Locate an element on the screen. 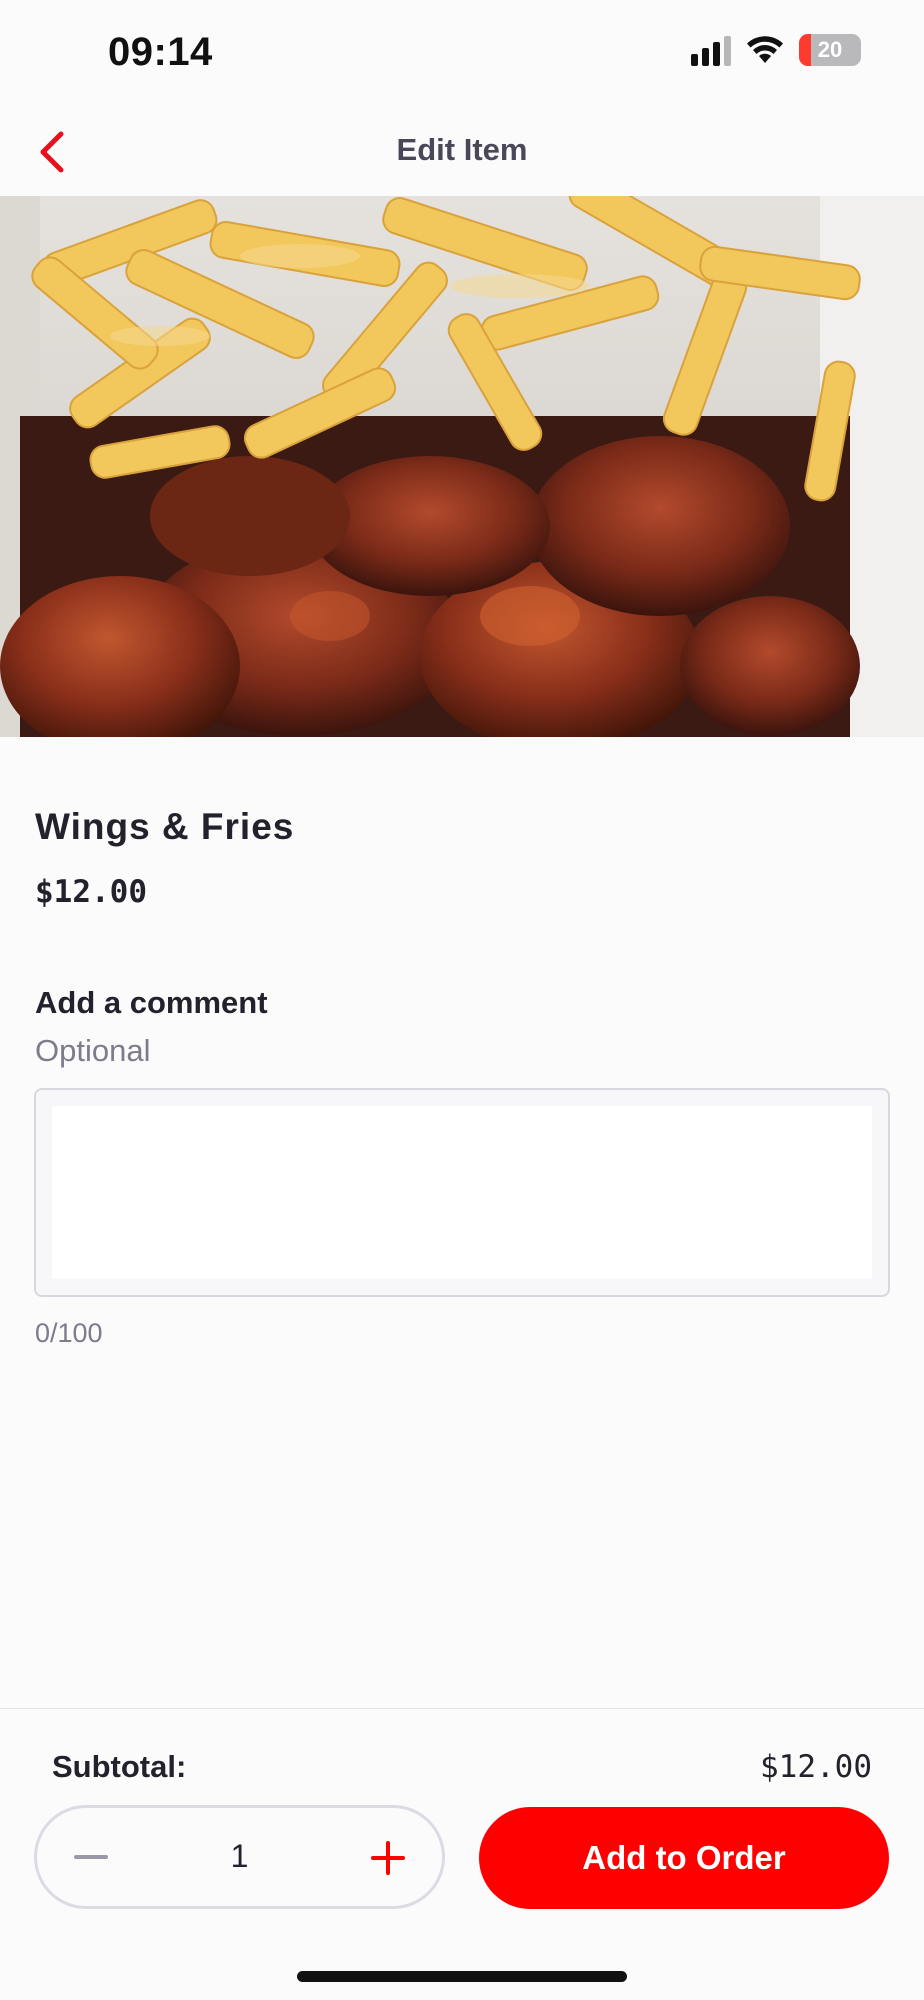 The width and height of the screenshot is (924, 2000). status-time: 09:14 is located at coordinates (160, 52).